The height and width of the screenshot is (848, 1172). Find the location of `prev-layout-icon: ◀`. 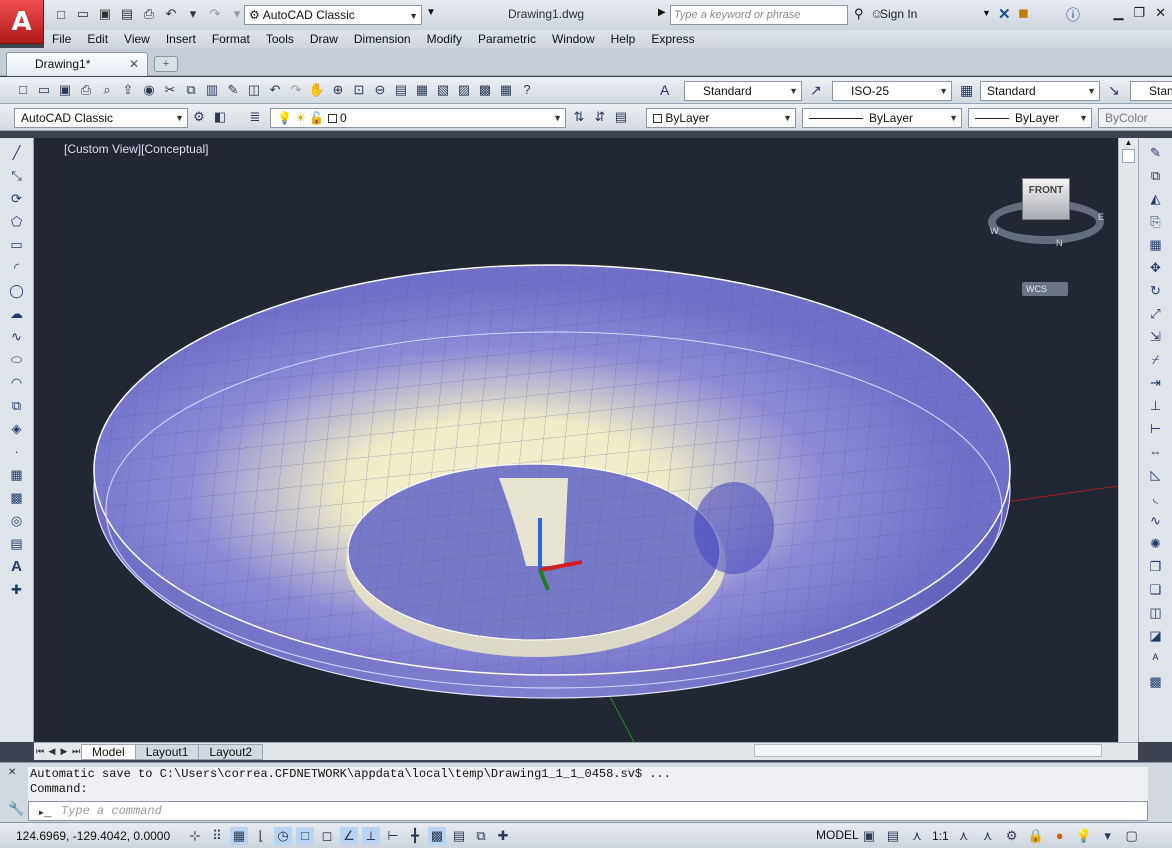

prev-layout-icon: ◀ is located at coordinates (52, 751).